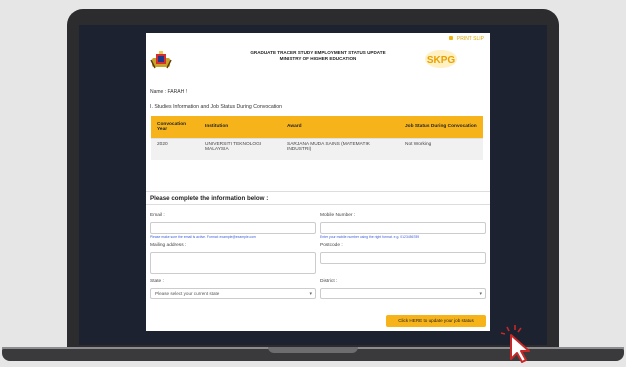  Describe the element at coordinates (340, 148) in the screenshot. I see `table-cell: SARJANA MUDA SAINS (MATEMATIK INDUSTRI)` at that location.